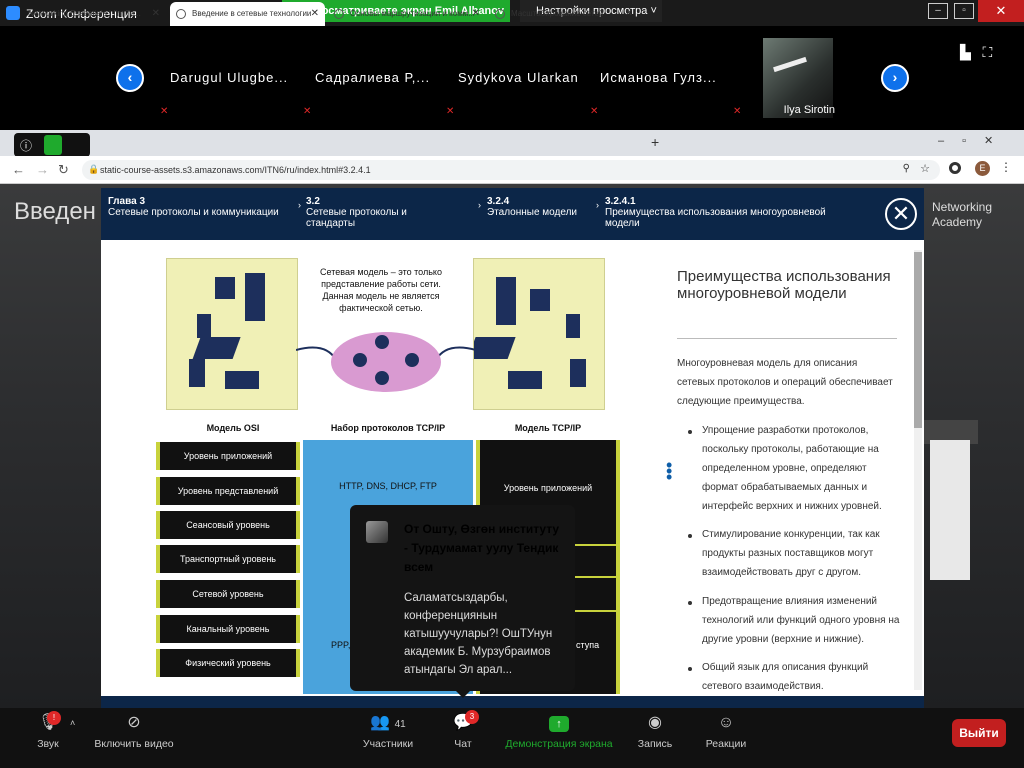 The height and width of the screenshot is (768, 1024). I want to click on new-tab-button: +, so click(655, 142).